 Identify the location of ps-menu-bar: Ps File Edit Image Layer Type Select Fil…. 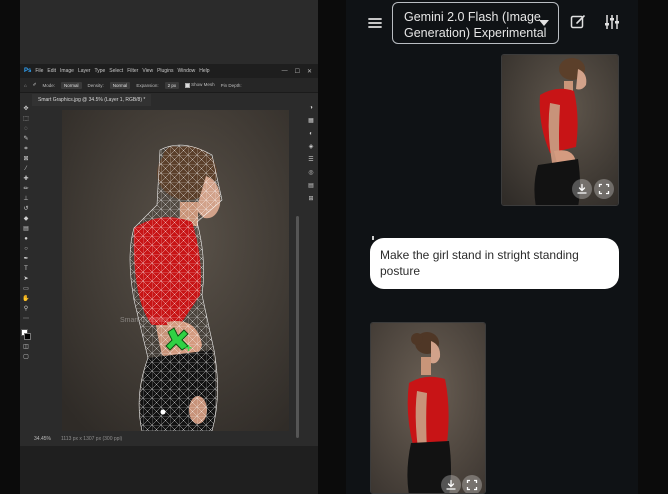
(169, 71).